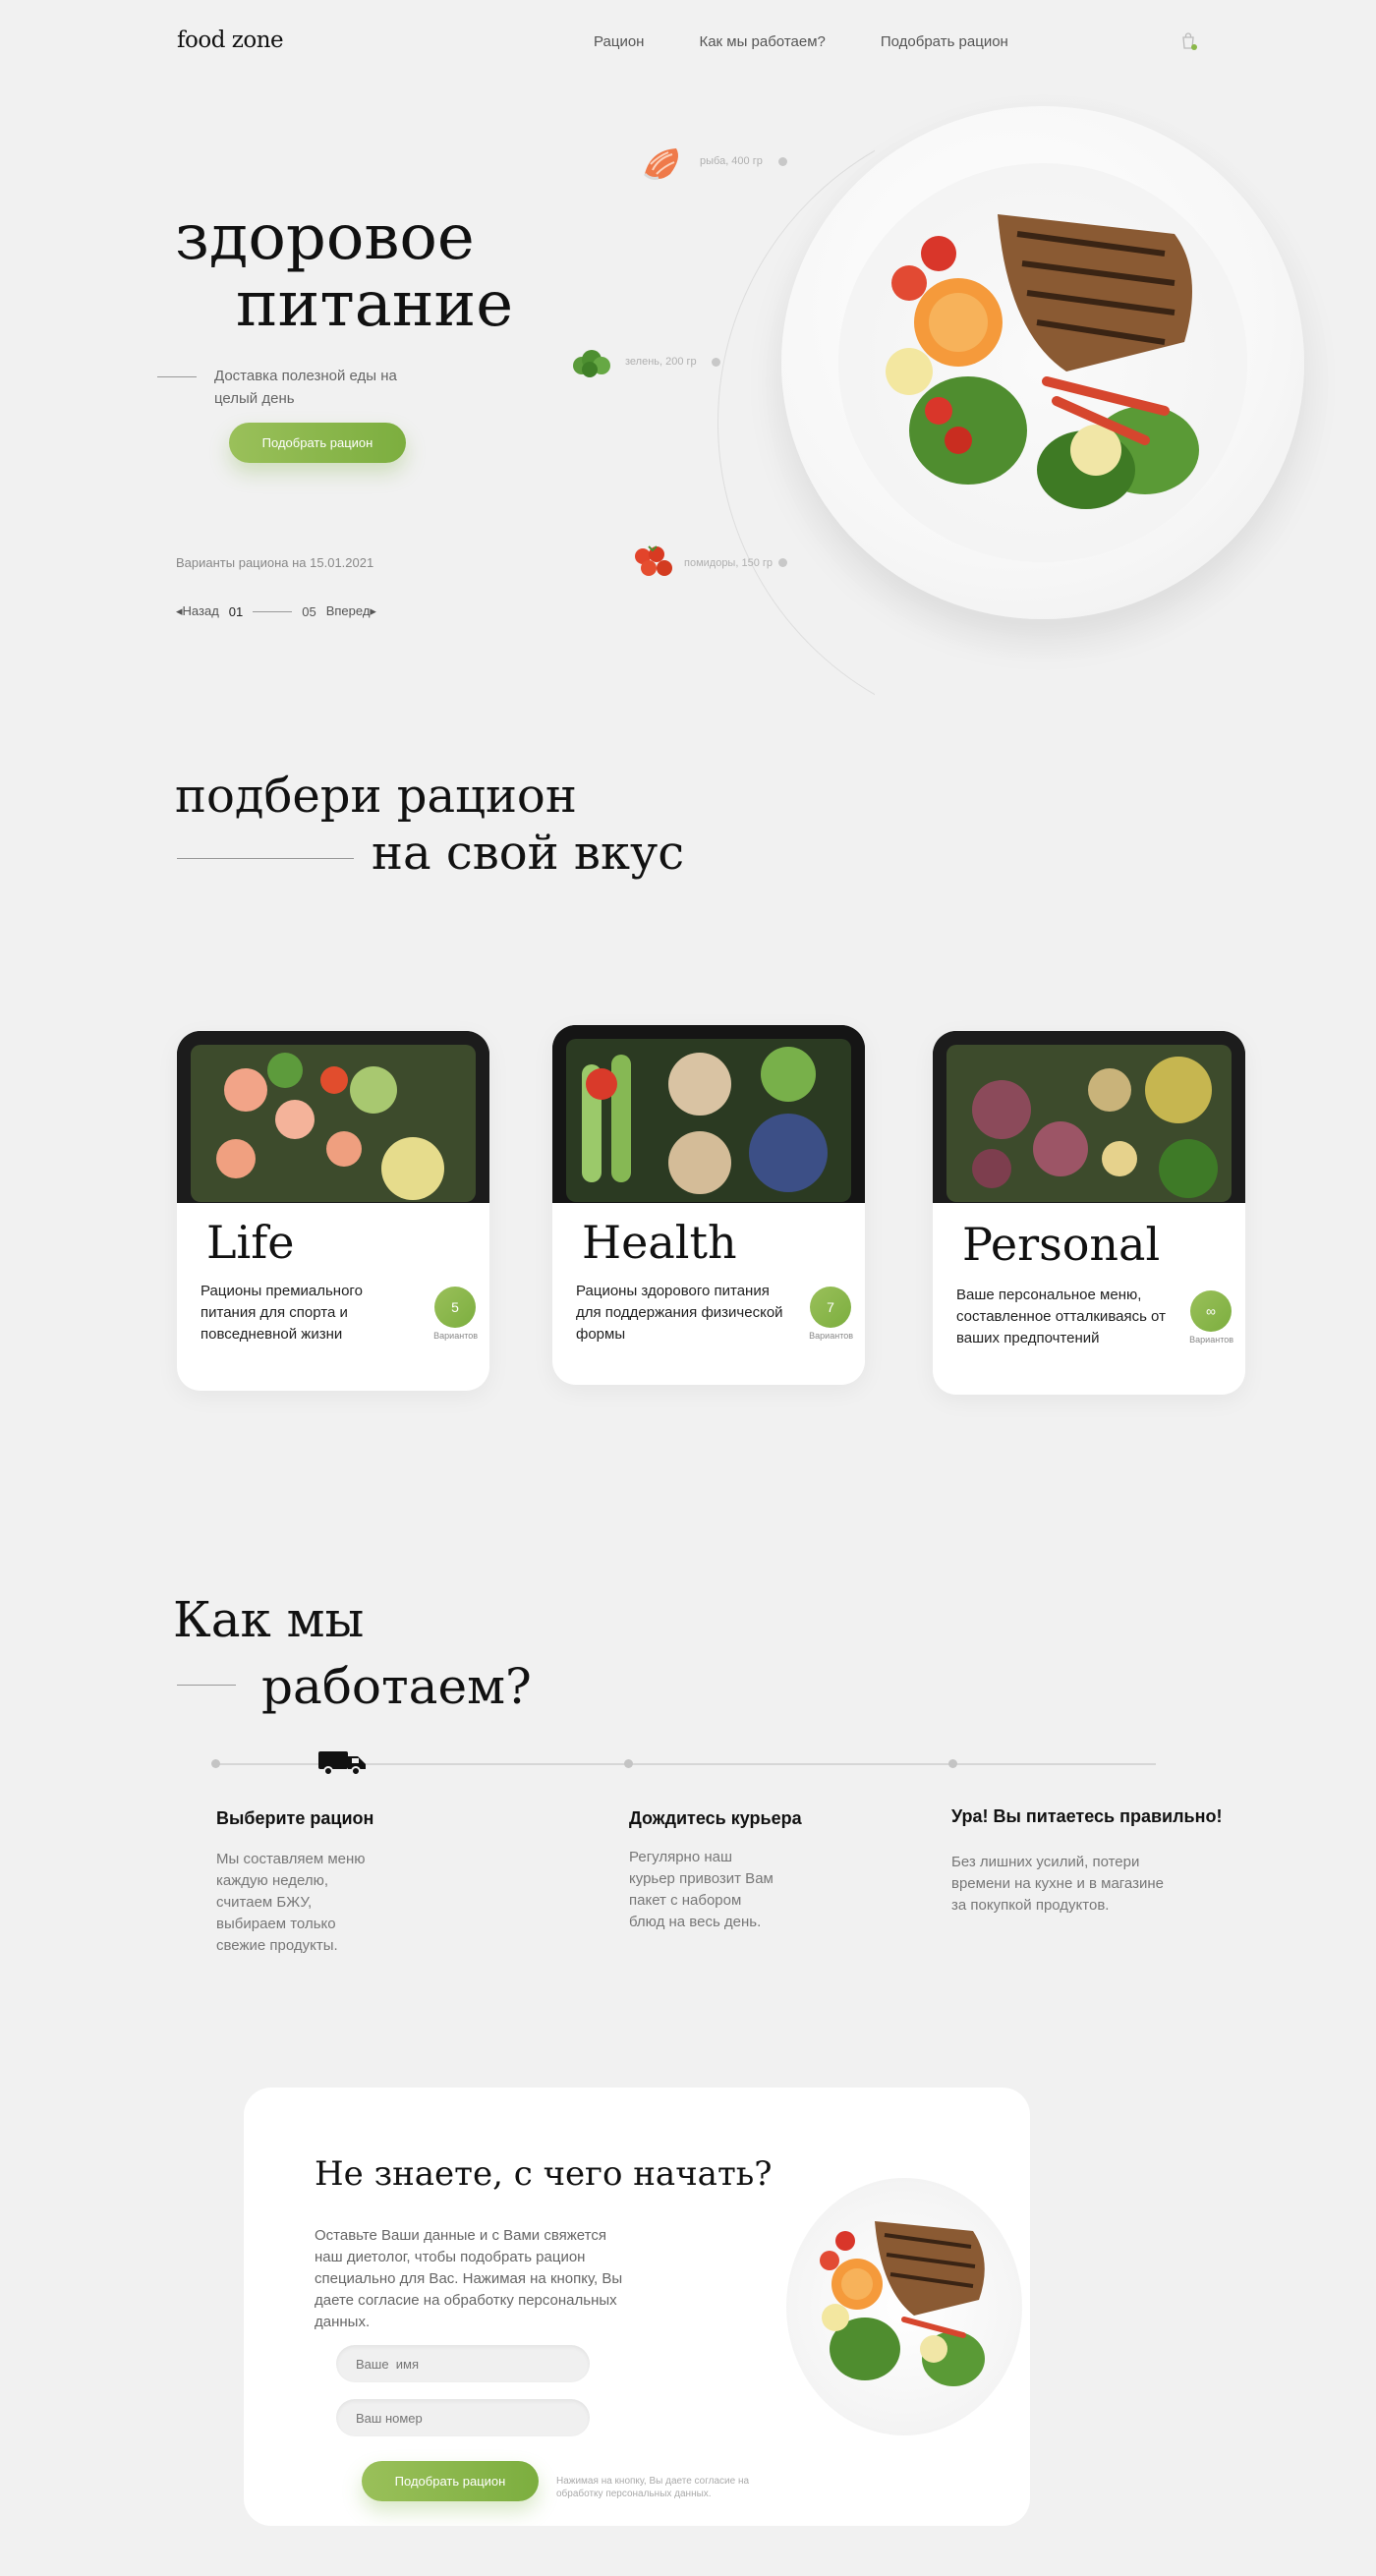 Image resolution: width=1376 pixels, height=2576 pixels. What do you see at coordinates (944, 41) in the screenshot?
I see `nav-item-choose-diet: Подобрать рацион` at bounding box center [944, 41].